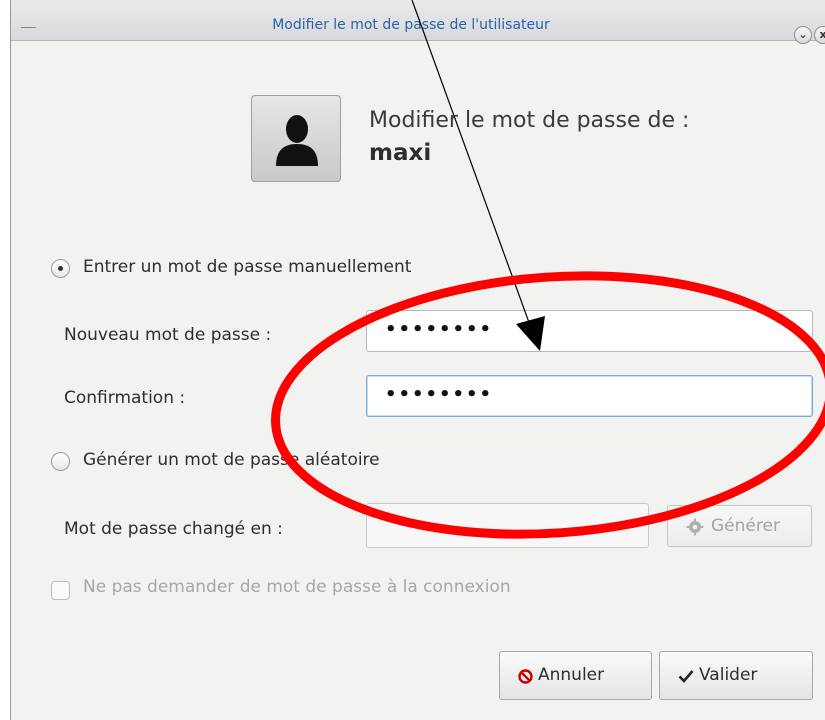 The height and width of the screenshot is (720, 825). I want to click on avatar, so click(296, 138).